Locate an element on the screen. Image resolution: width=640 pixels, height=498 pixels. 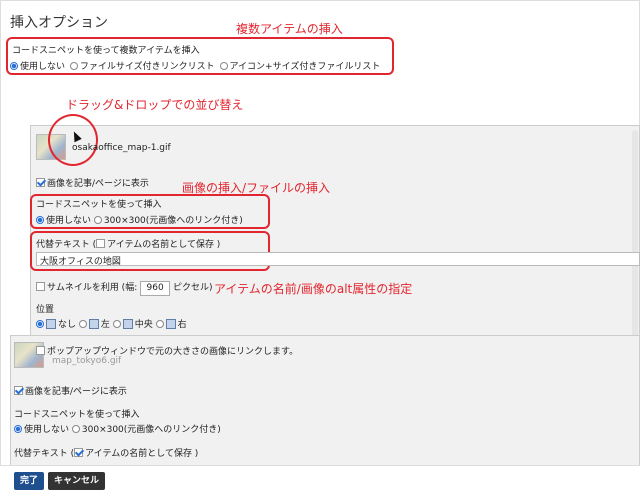
alt-save-as-name: アイテムの名前として保存 ) is located at coordinates (158, 244).